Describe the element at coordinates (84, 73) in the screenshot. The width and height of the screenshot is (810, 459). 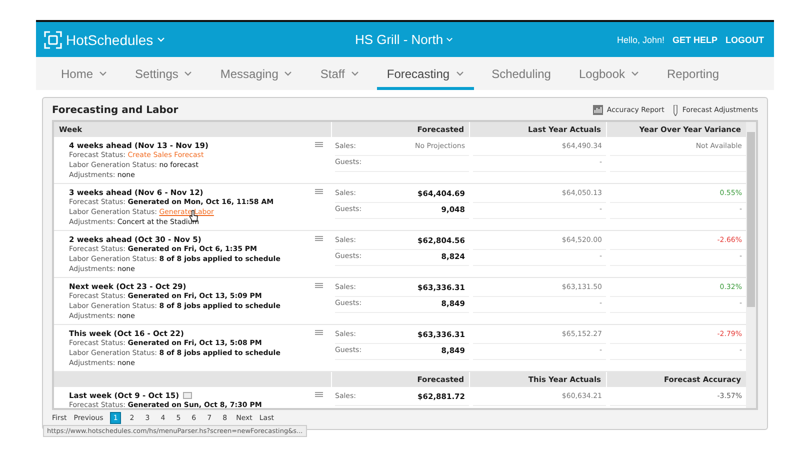
I see `nav-tab: Home` at that location.